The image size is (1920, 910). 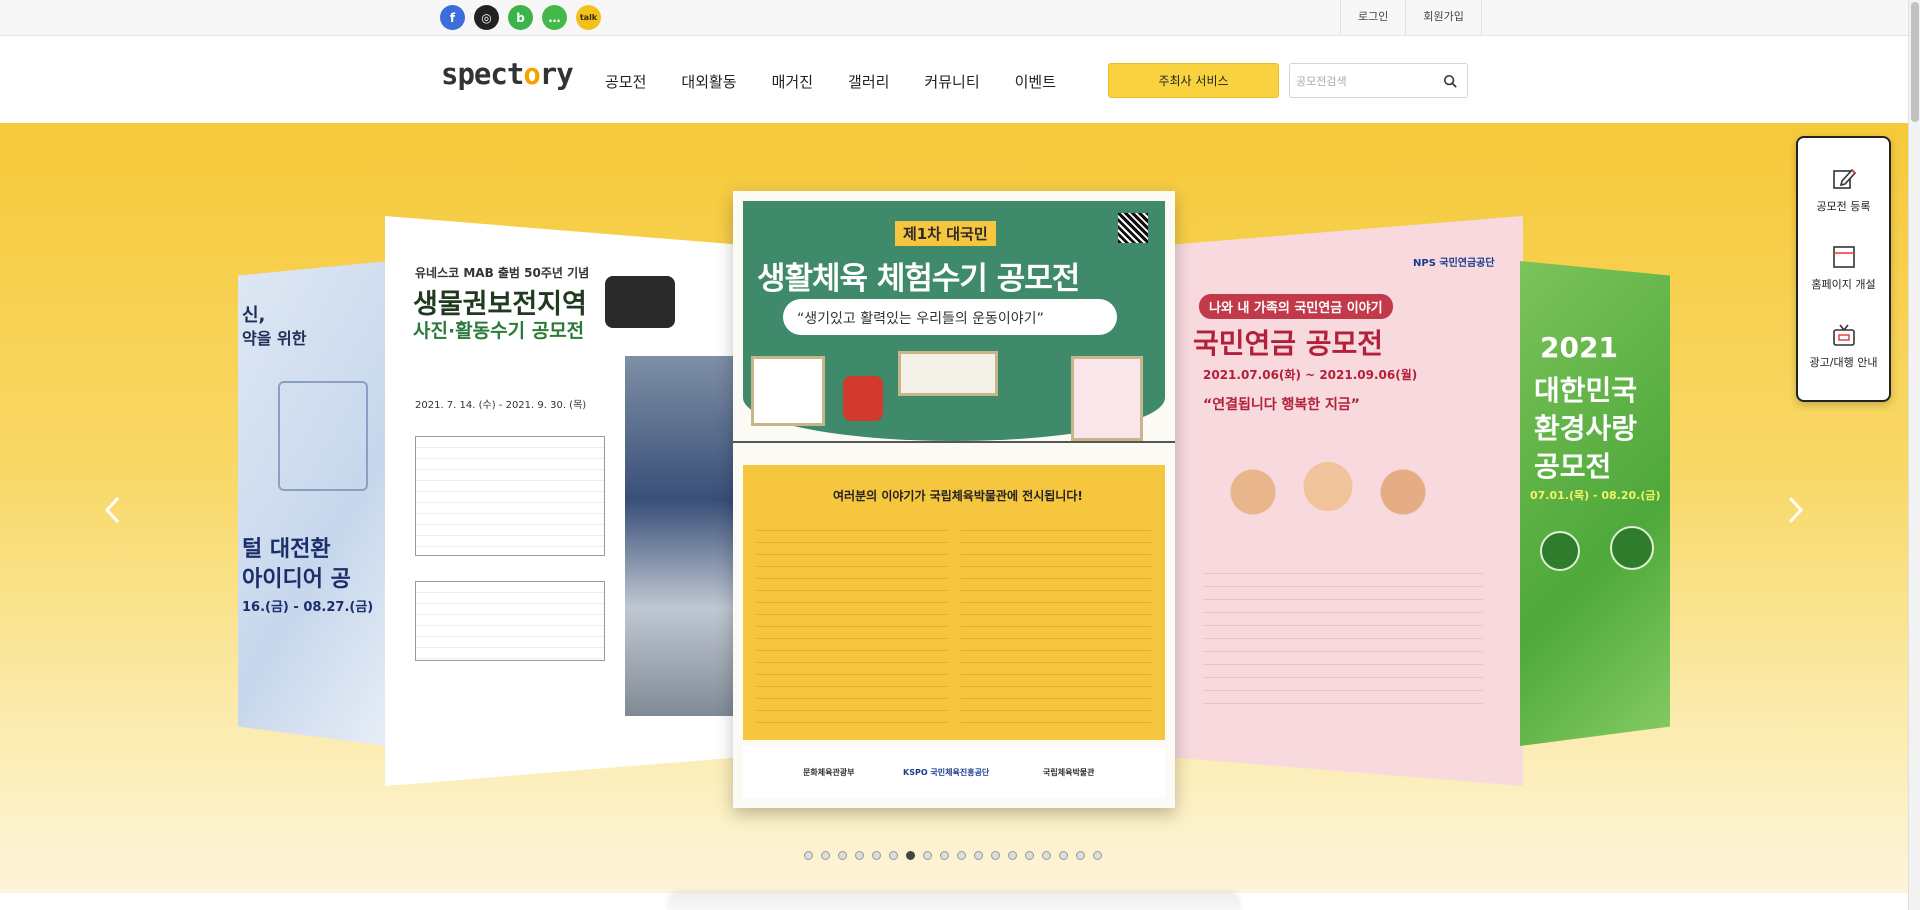 What do you see at coordinates (1035, 81) in the screenshot?
I see `nav-events: 이벤트` at bounding box center [1035, 81].